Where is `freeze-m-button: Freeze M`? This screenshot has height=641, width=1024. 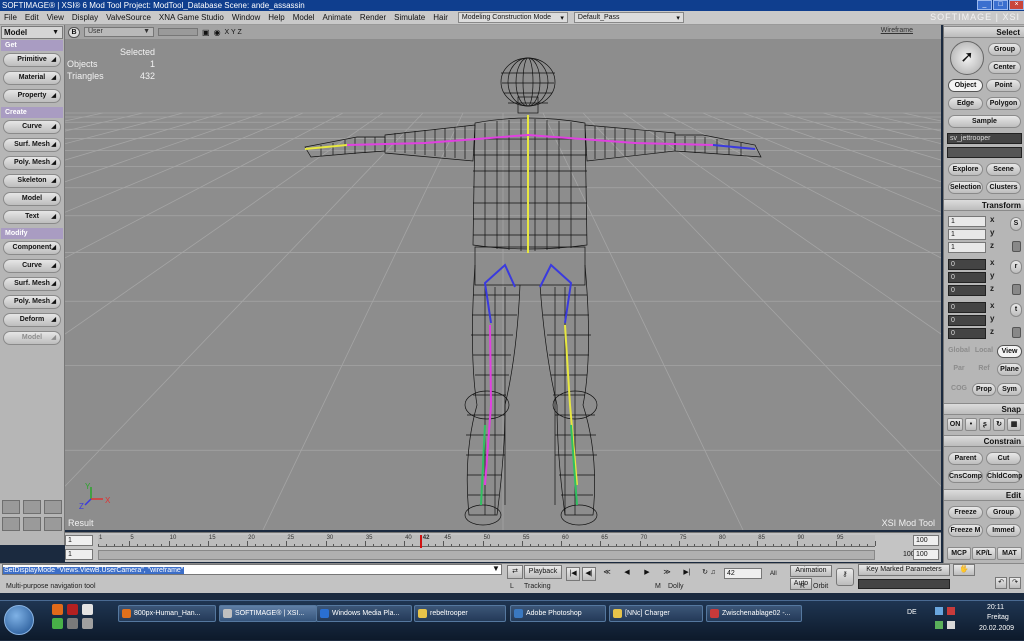 freeze-m-button: Freeze M is located at coordinates (965, 530).